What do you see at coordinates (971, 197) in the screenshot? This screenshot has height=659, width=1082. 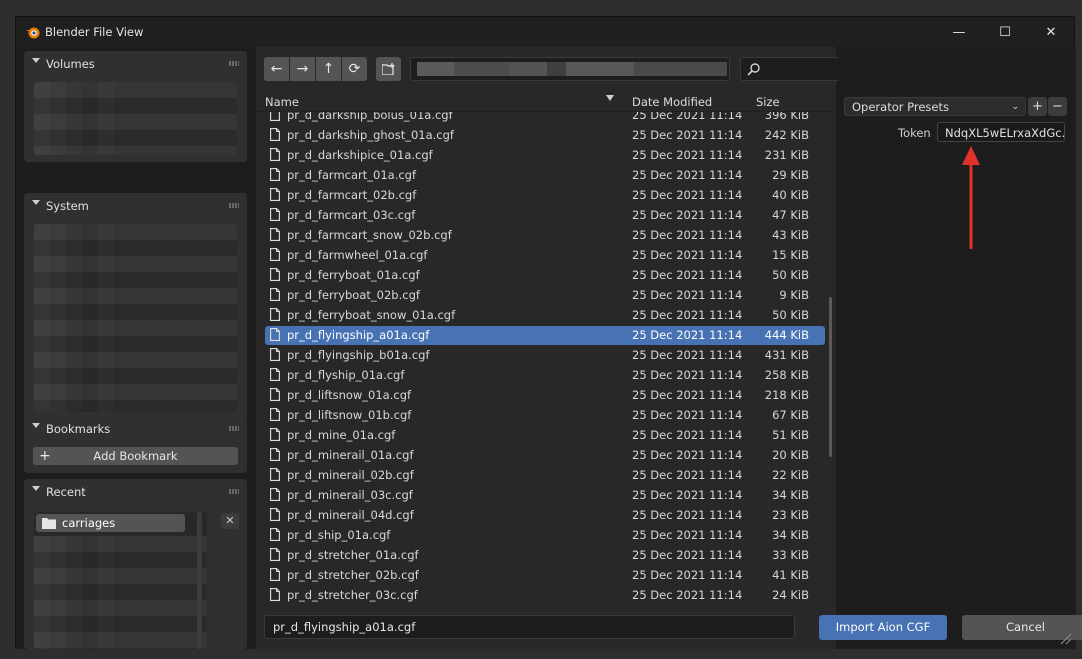 I see `red-arrow-annotation` at bounding box center [971, 197].